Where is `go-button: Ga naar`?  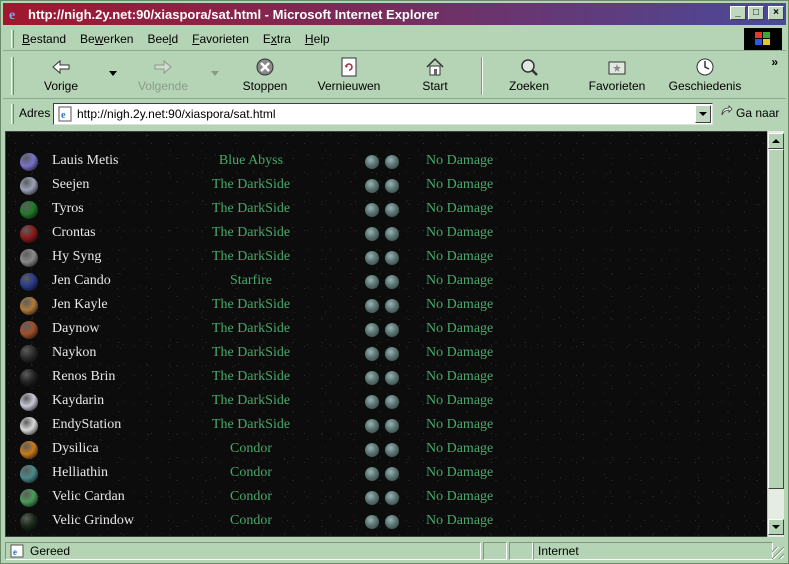 go-button: Ga naar is located at coordinates (750, 112).